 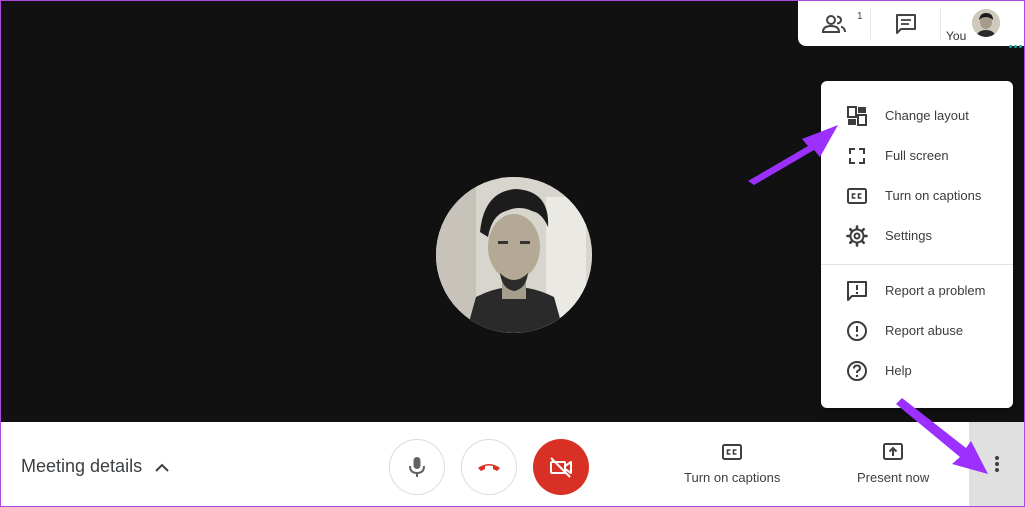 I want to click on fullscreen-icon, so click(x=857, y=156).